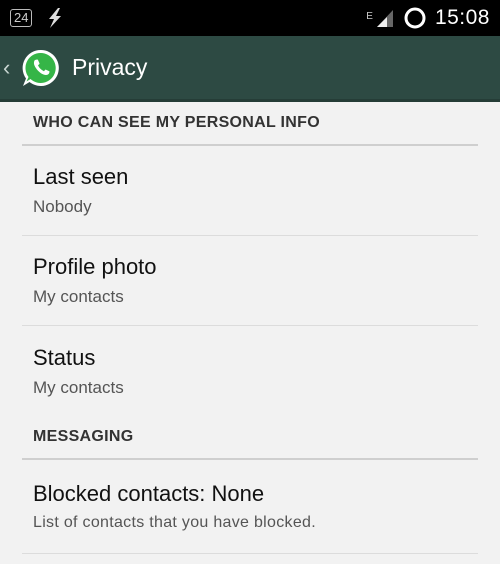  Describe the element at coordinates (415, 18) in the screenshot. I see `sync-ring-icon` at that location.